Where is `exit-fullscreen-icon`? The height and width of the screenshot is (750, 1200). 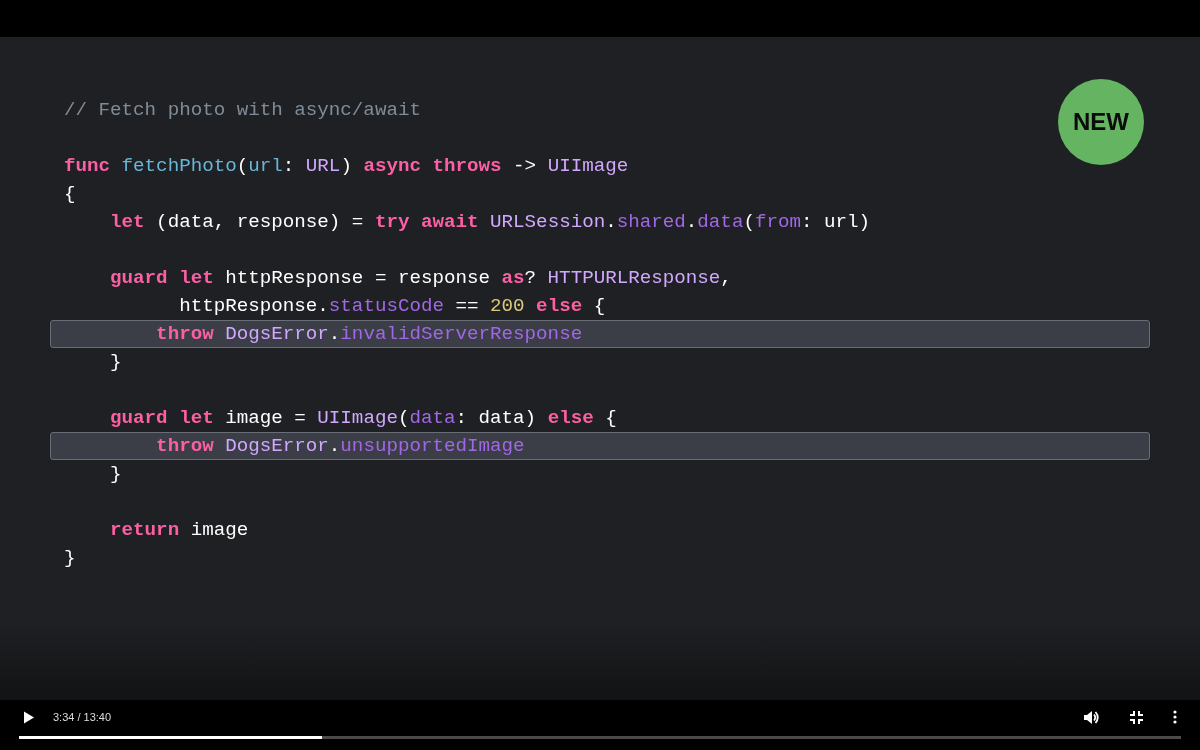 exit-fullscreen-icon is located at coordinates (1136, 717).